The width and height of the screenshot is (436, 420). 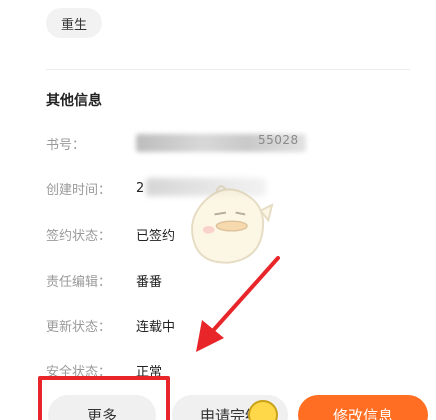 I want to click on edit-info-button-label: 修改信息, so click(x=362, y=413).